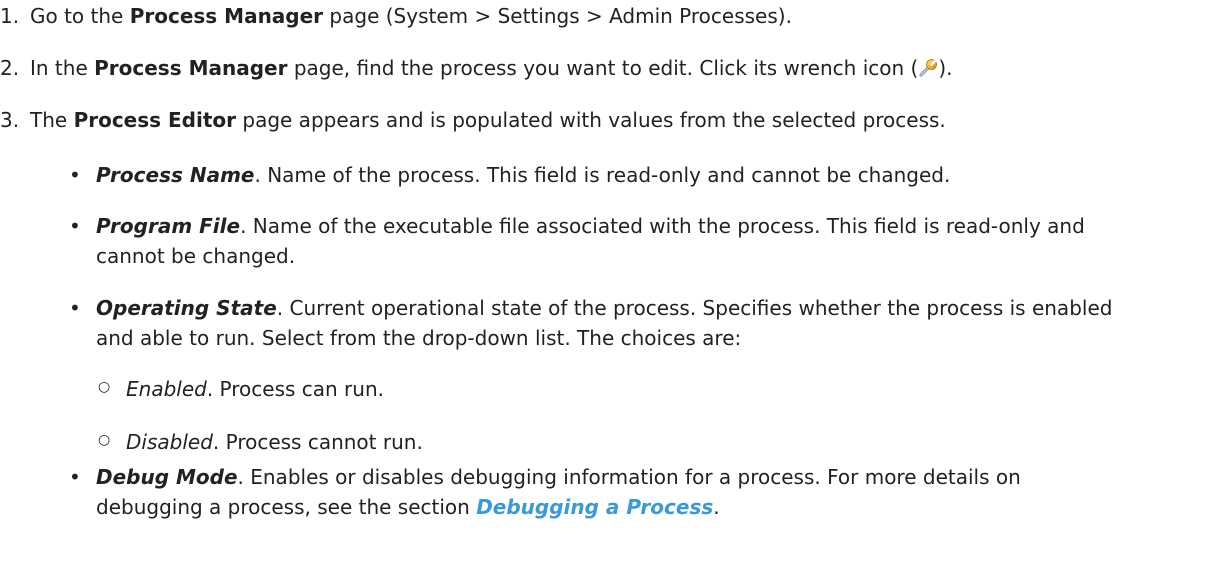  What do you see at coordinates (169, 442) in the screenshot?
I see `option-name: Disabled` at bounding box center [169, 442].